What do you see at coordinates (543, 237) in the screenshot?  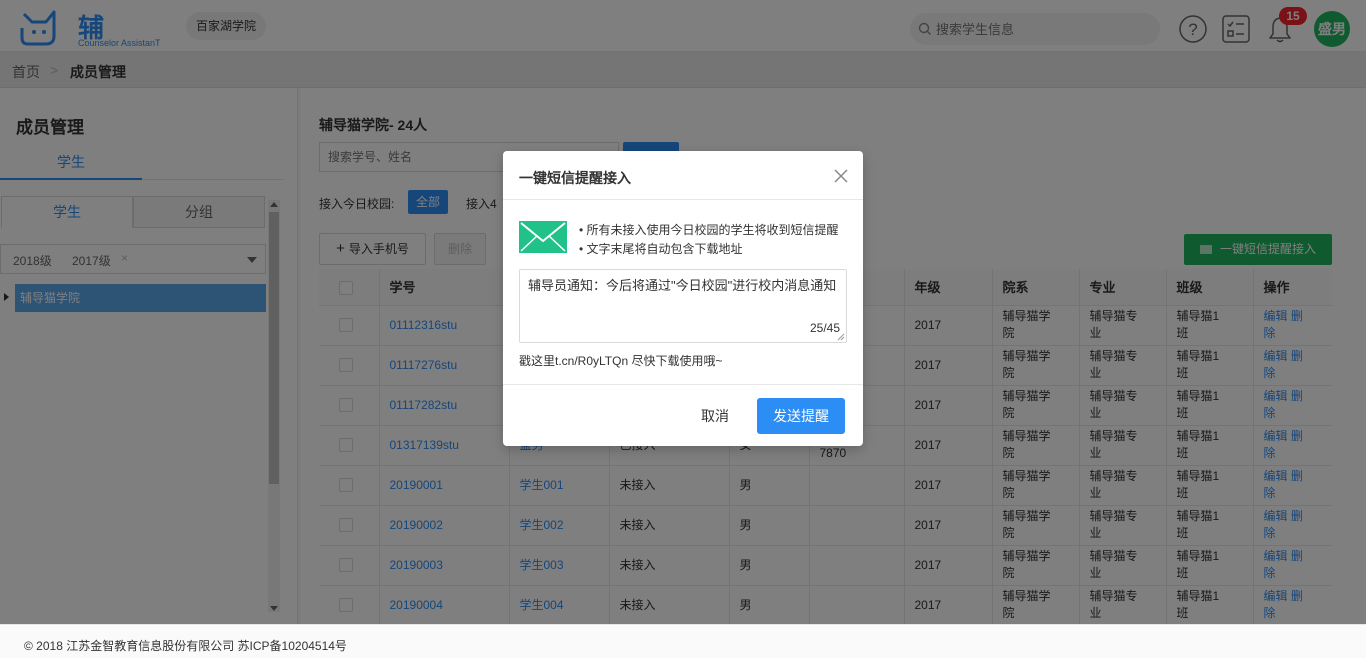 I see `mail-icon` at bounding box center [543, 237].